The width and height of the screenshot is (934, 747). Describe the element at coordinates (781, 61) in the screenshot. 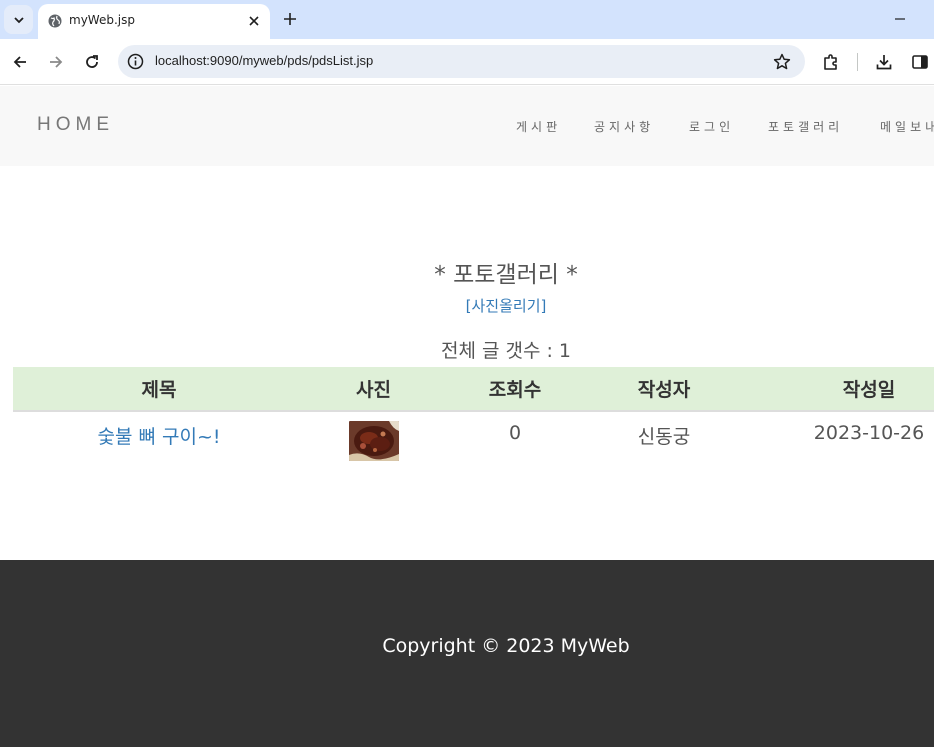

I see `bookmark-star-icon` at that location.